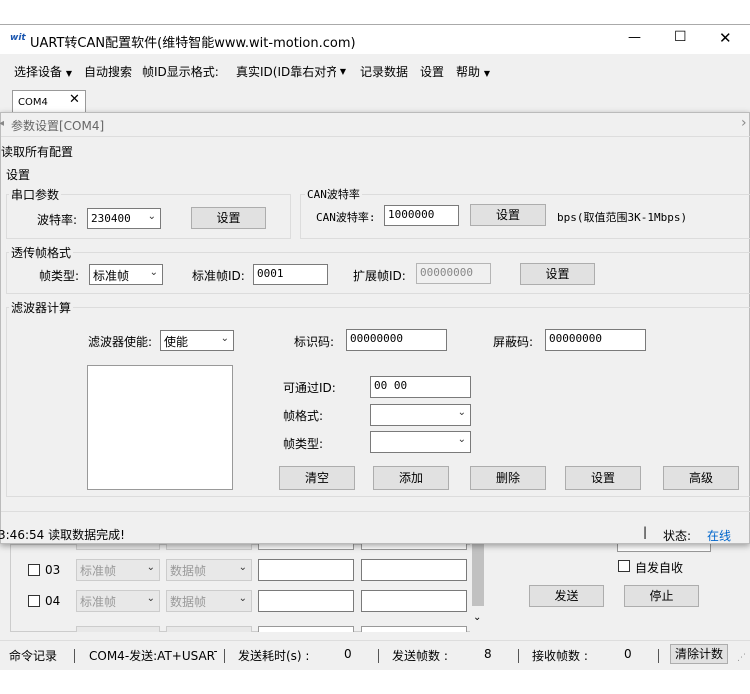  I want to click on table-frame, so click(248, 588).